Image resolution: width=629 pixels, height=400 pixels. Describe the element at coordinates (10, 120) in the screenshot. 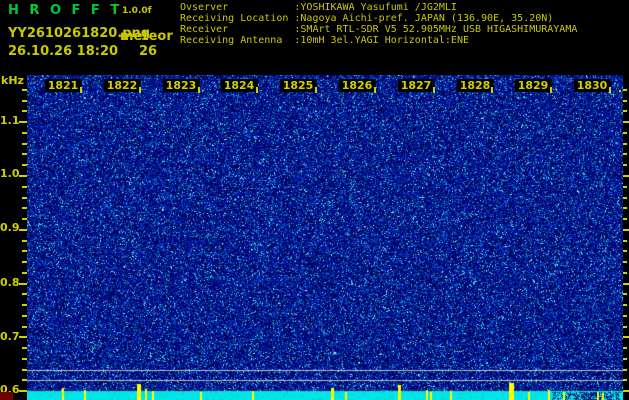

I see `y-tick-label: 1.1` at that location.